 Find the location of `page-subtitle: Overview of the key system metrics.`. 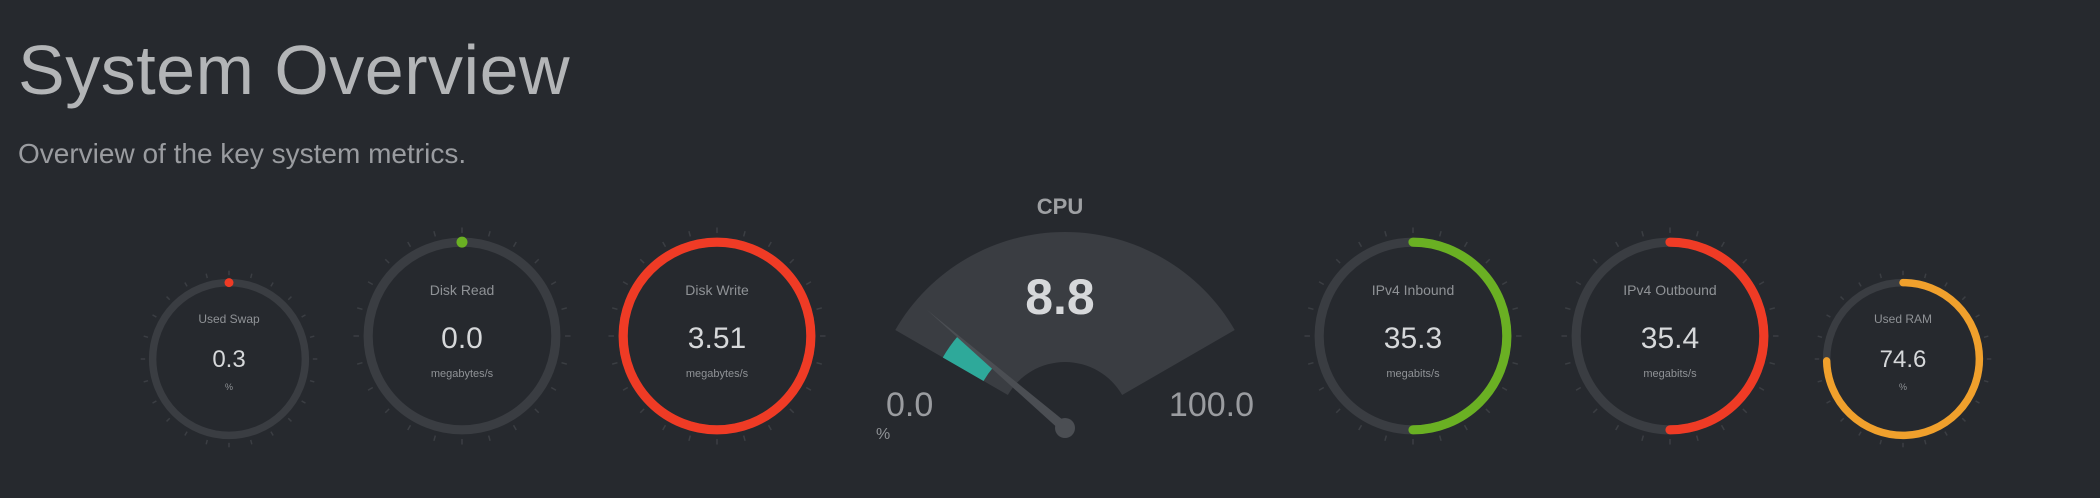

page-subtitle: Overview of the key system metrics. is located at coordinates (242, 153).